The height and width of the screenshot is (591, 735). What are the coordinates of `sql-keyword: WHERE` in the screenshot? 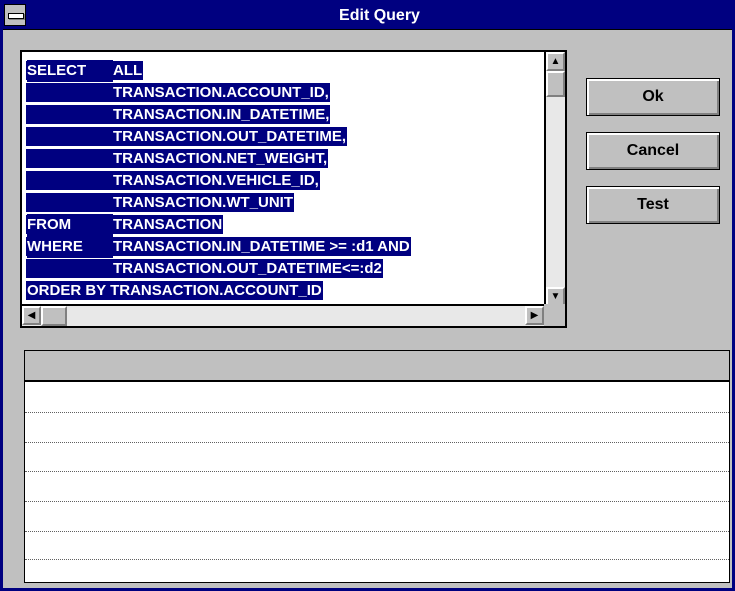 It's located at (70, 247).